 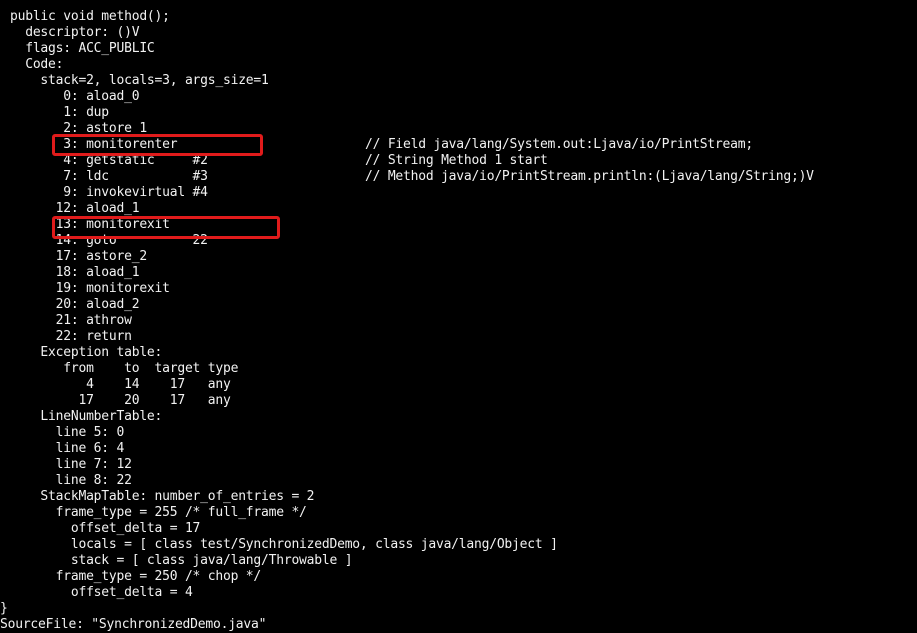 What do you see at coordinates (4, 608) in the screenshot?
I see `class-closing-brace: }` at bounding box center [4, 608].